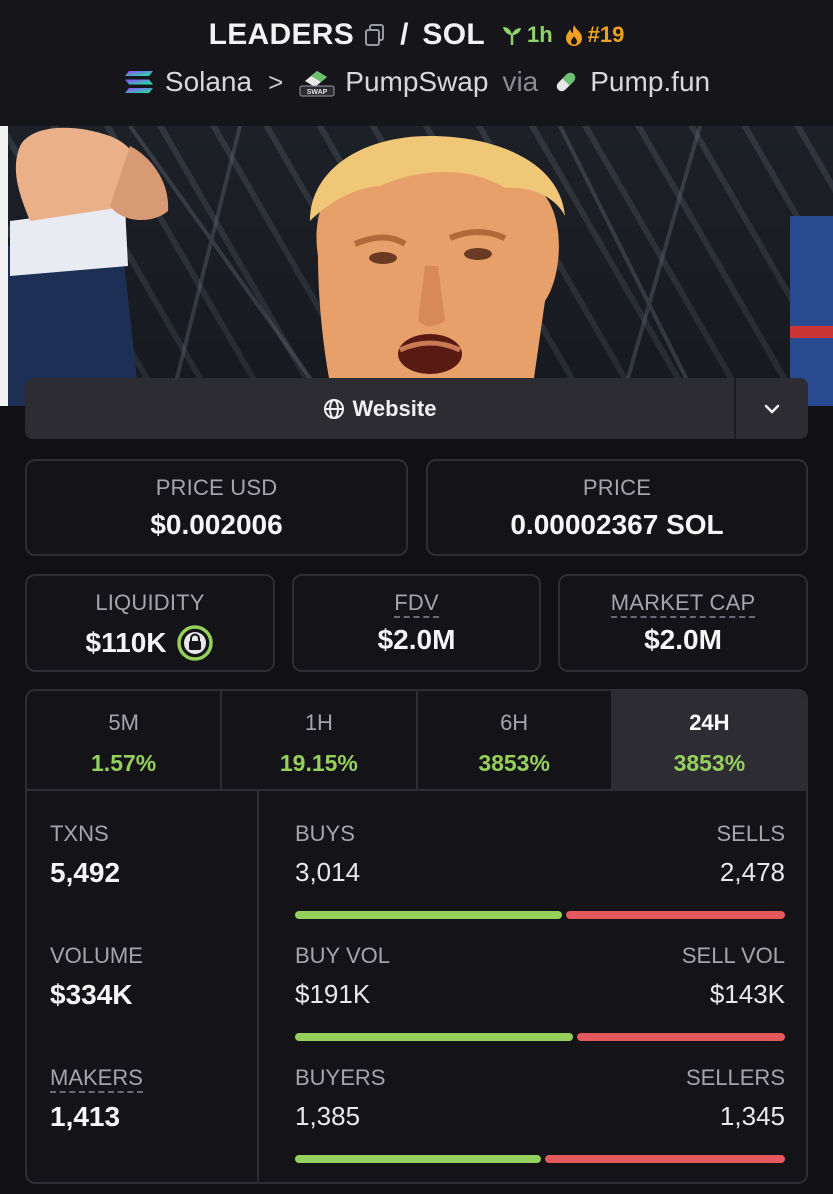 This screenshot has width=833, height=1194. What do you see at coordinates (394, 408) in the screenshot?
I see `website-label: Website` at bounding box center [394, 408].